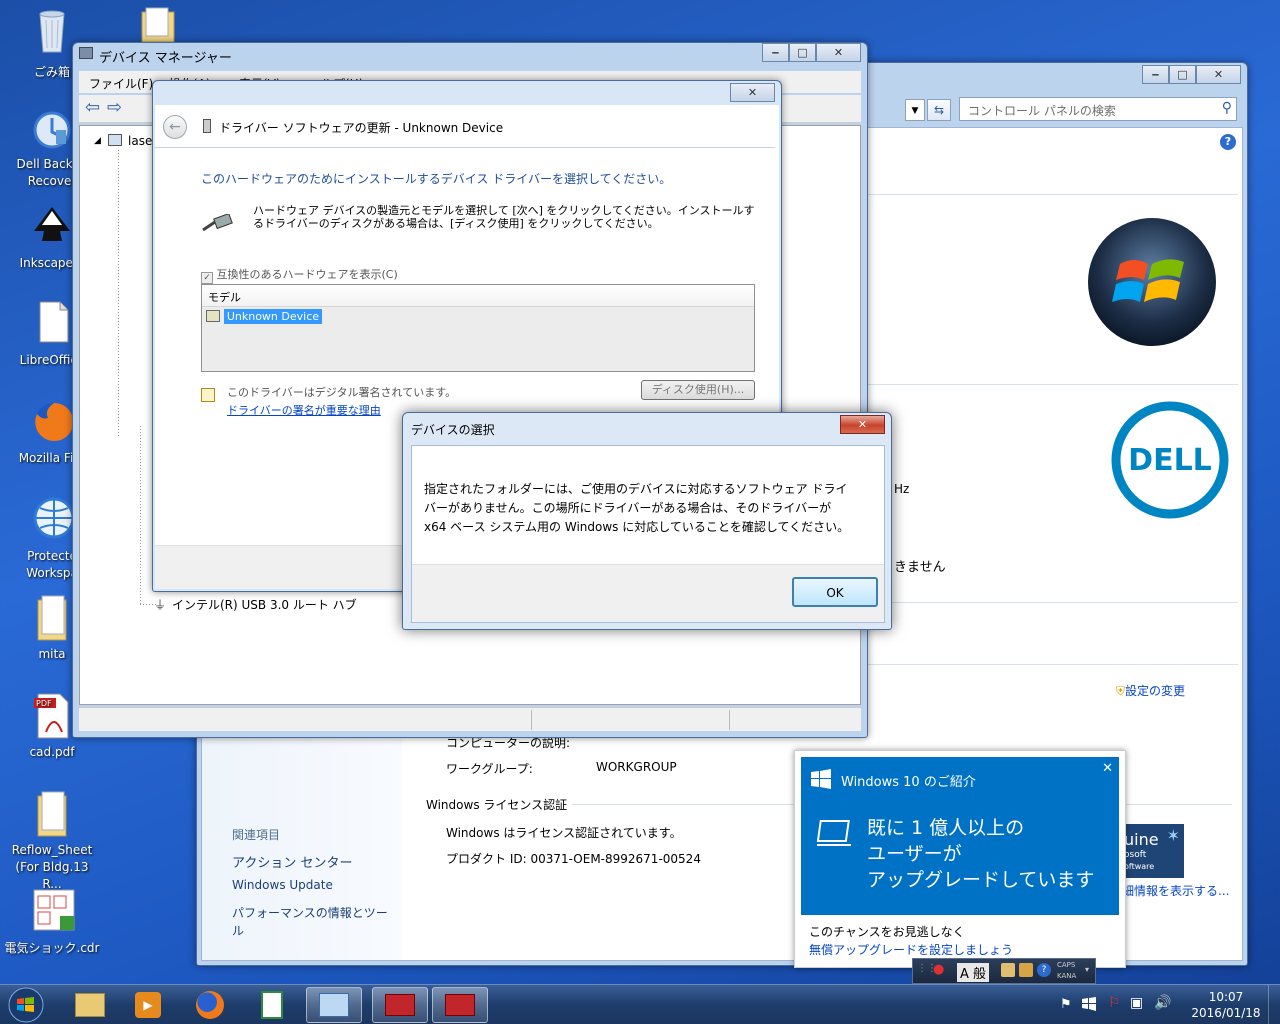 Image resolution: width=1280 pixels, height=1024 pixels. I want to click on popup-line3: アップグレードしています, so click(981, 880).